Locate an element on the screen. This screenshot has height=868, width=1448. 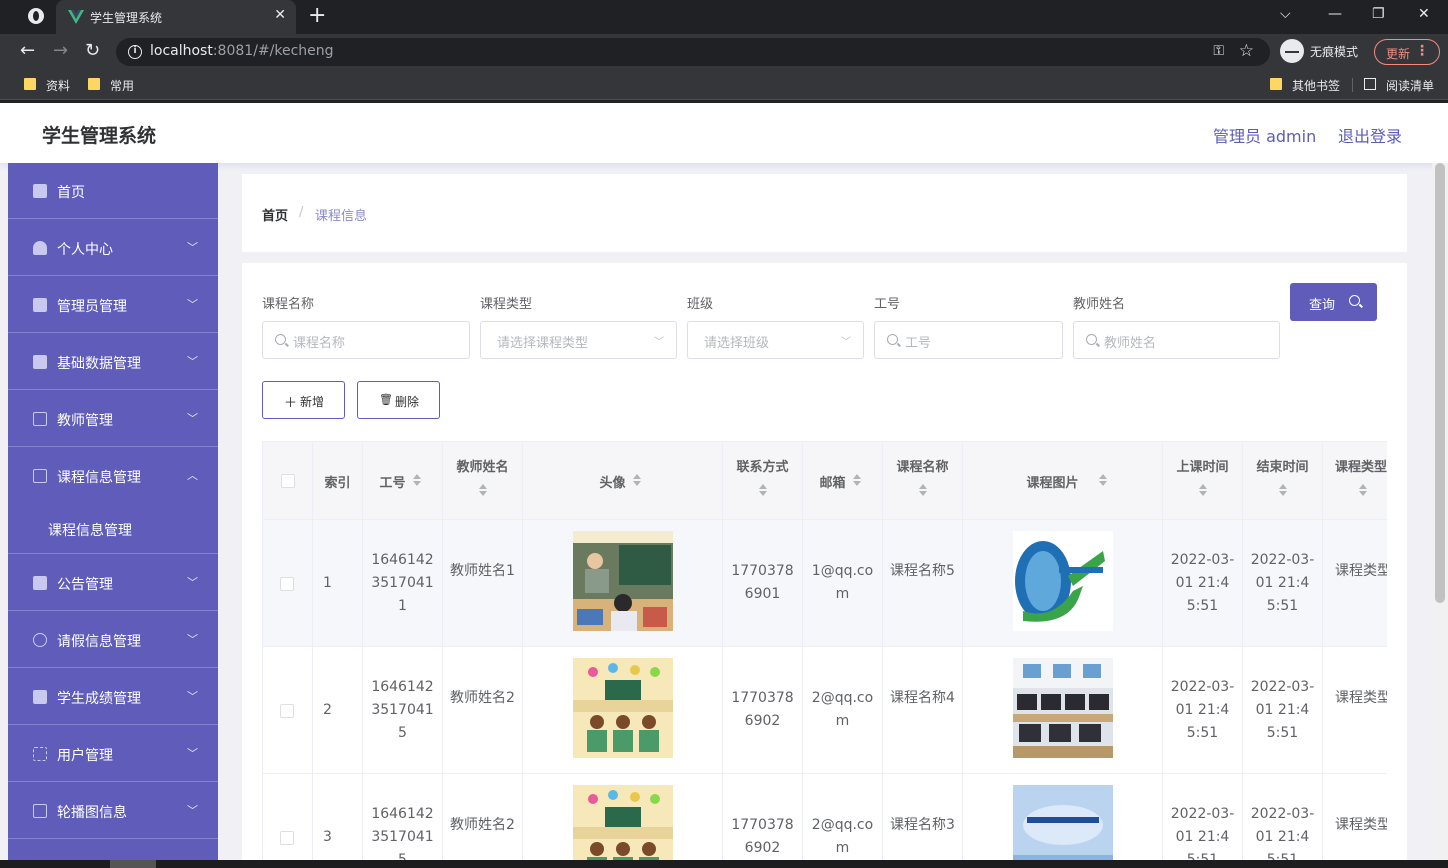
more-vert-icon: ⋮ is located at coordinates (1422, 51).